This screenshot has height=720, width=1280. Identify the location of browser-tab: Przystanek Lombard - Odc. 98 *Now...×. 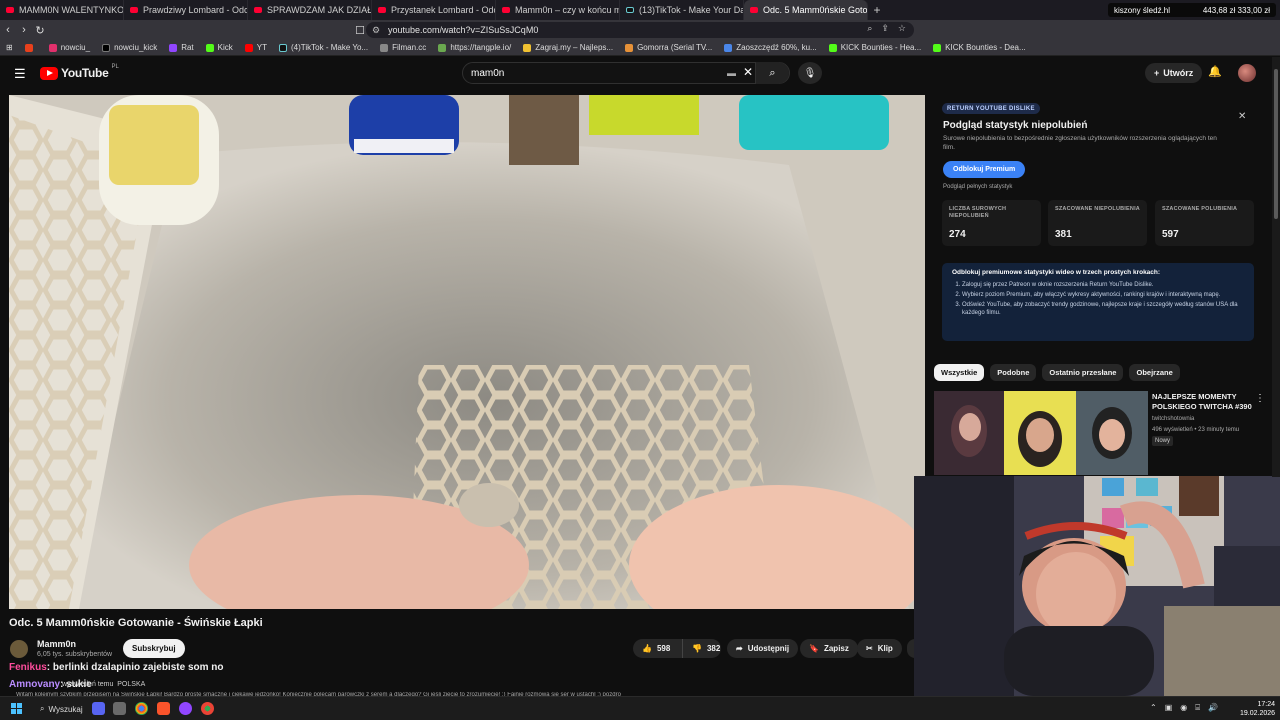
(434, 10).